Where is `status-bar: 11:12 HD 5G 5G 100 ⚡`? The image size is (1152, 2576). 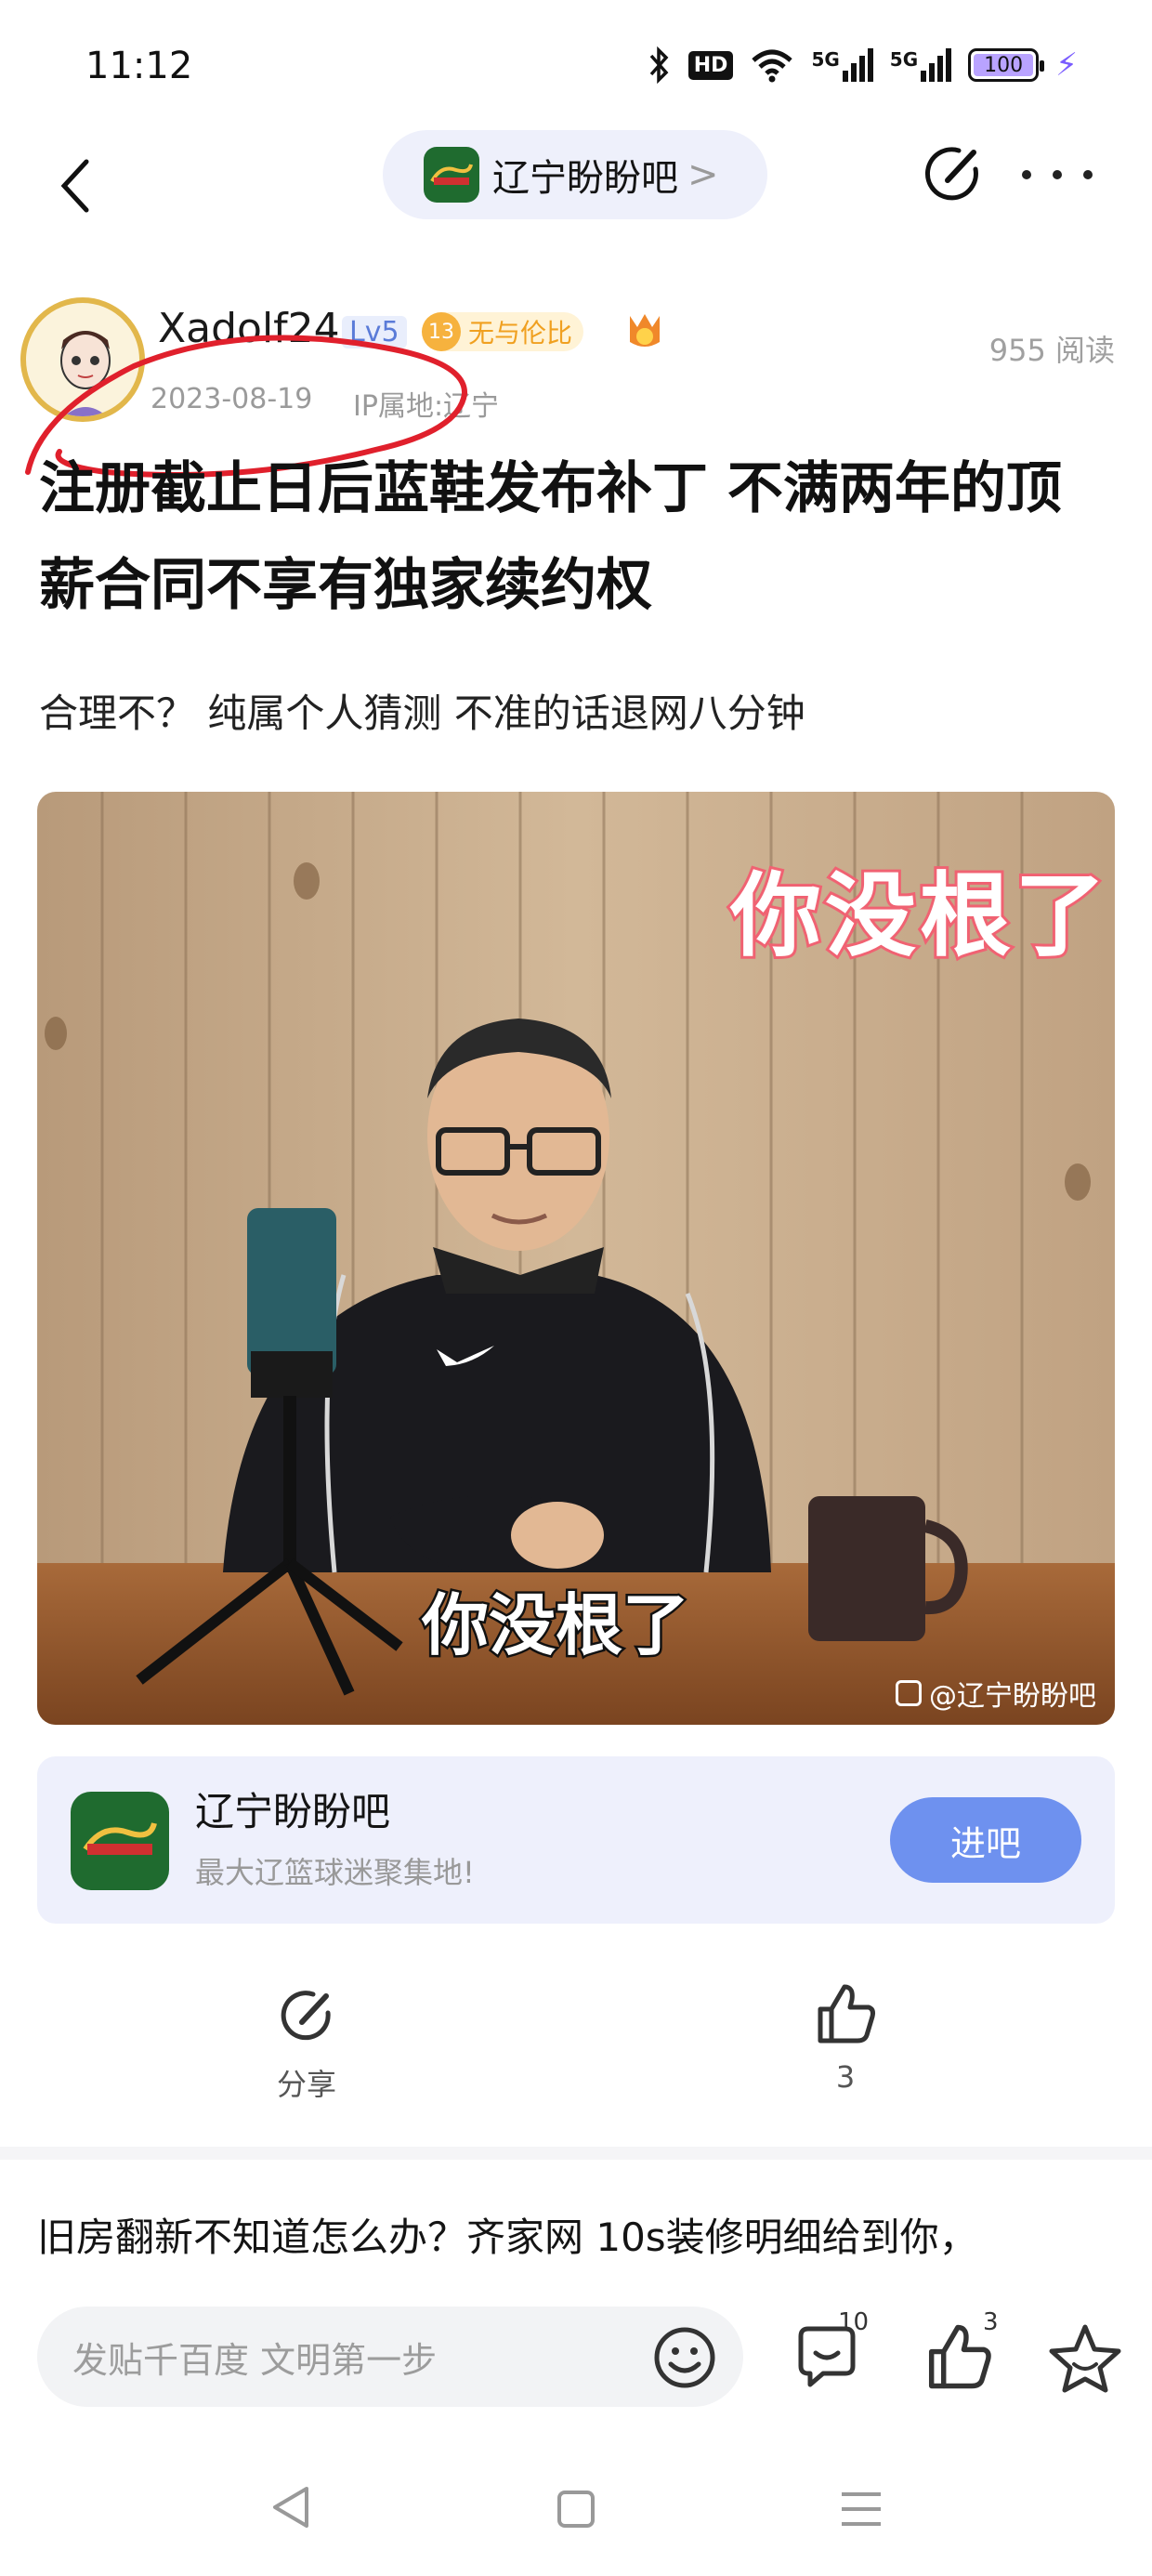 status-bar: 11:12 HD 5G 5G 100 ⚡ is located at coordinates (576, 65).